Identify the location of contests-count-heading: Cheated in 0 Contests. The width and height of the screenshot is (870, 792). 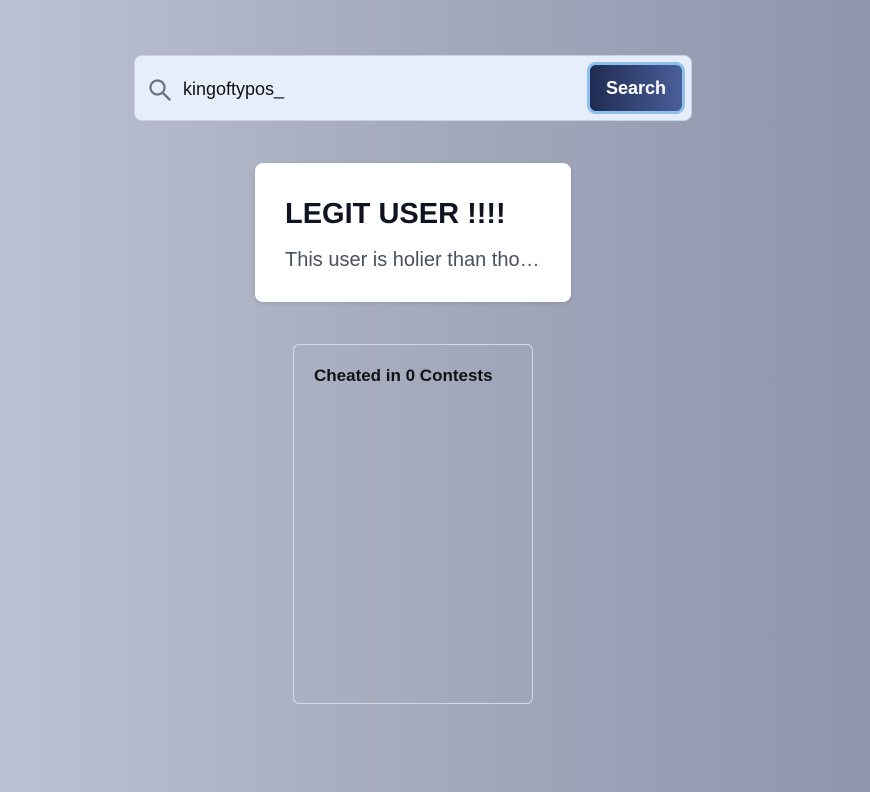
(403, 375).